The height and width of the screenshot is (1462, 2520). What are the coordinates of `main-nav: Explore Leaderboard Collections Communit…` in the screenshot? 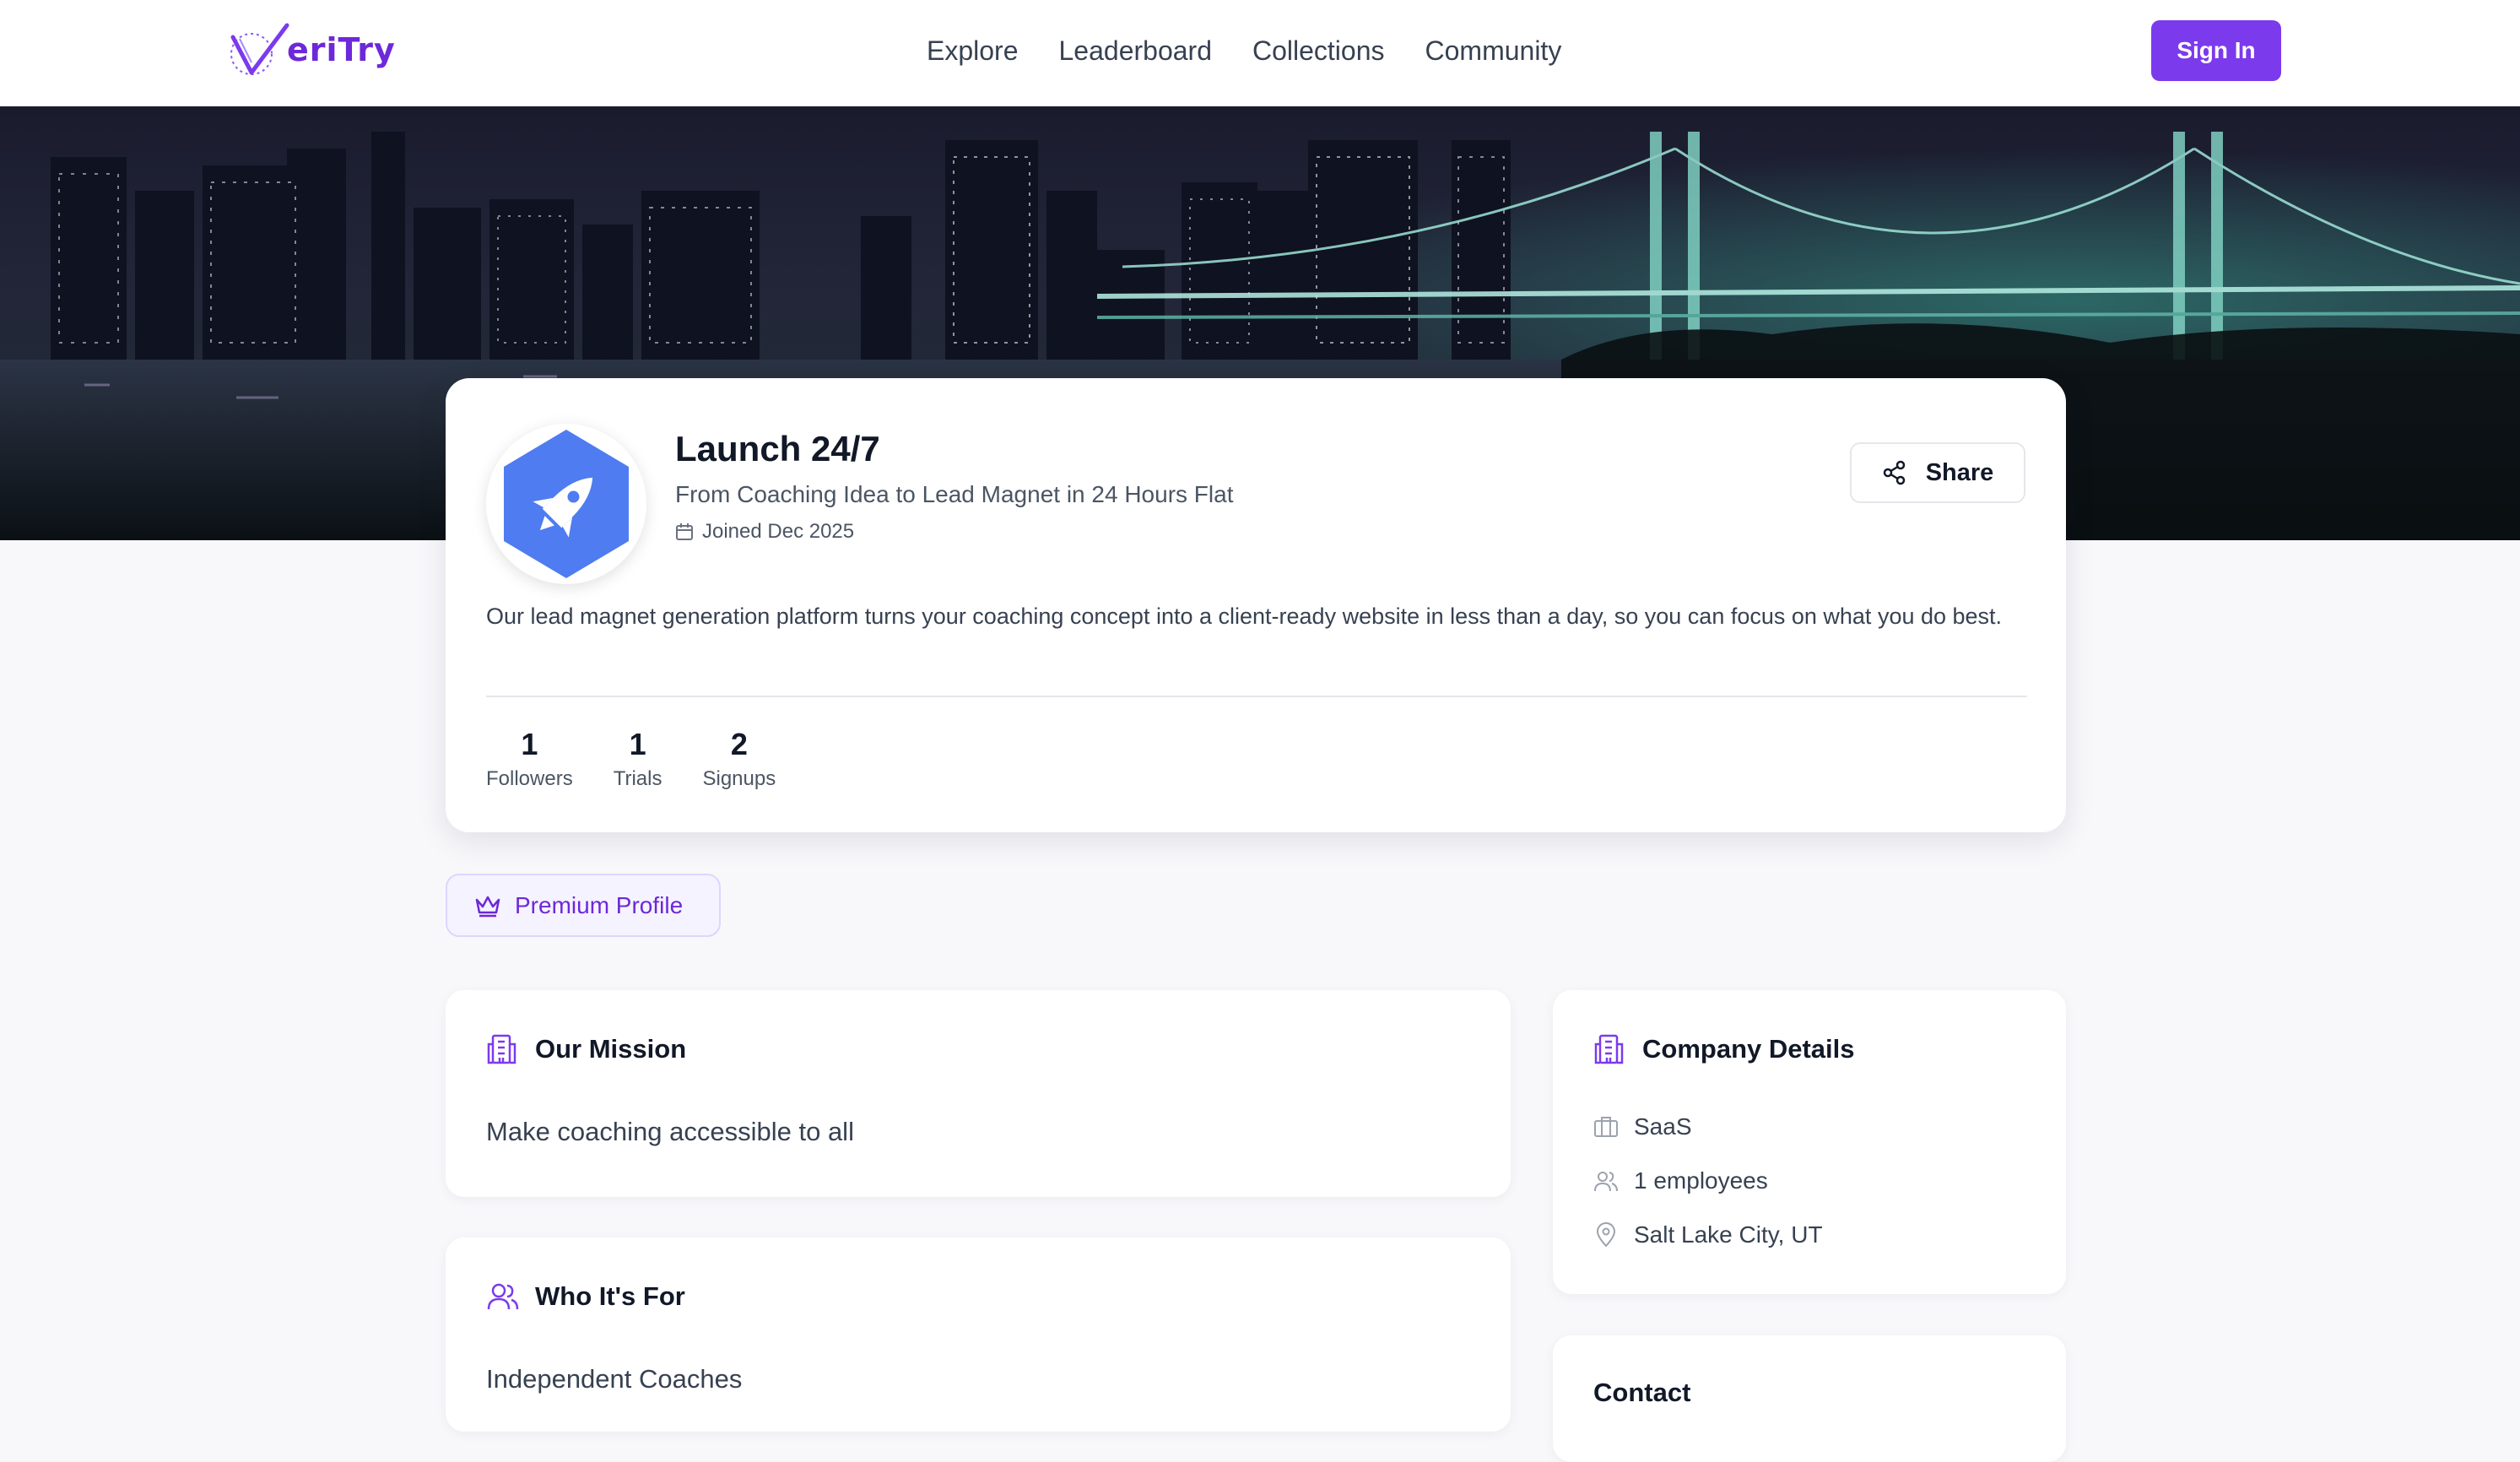 It's located at (1244, 51).